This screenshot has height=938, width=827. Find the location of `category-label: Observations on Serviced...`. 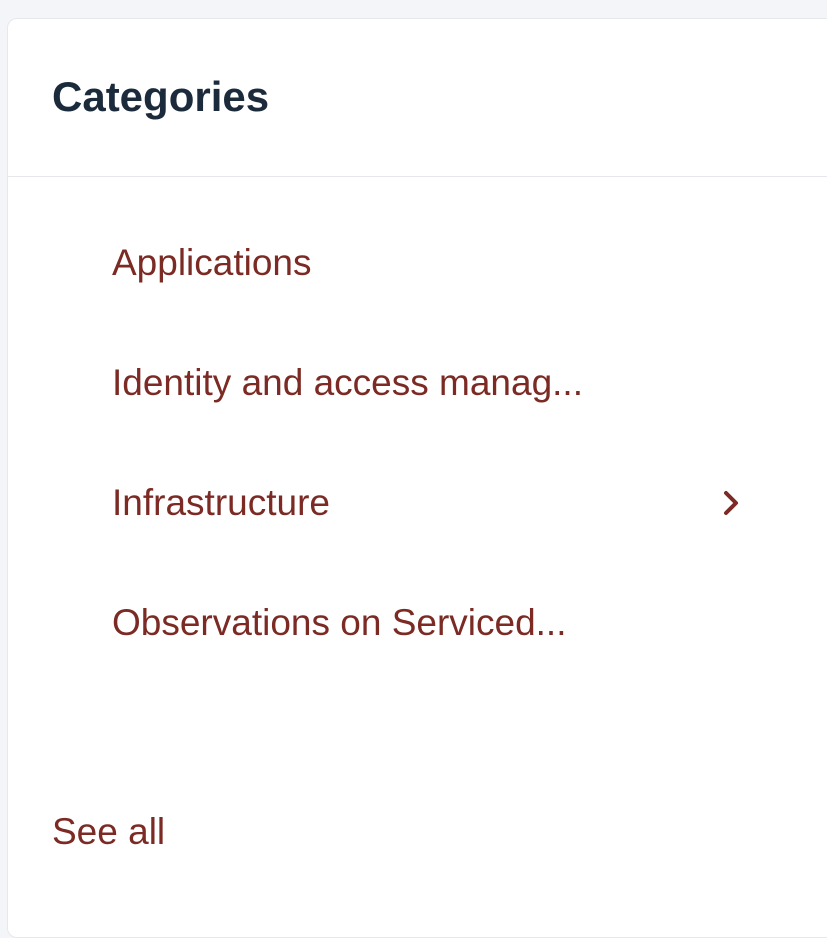

category-label: Observations on Serviced... is located at coordinates (339, 622).